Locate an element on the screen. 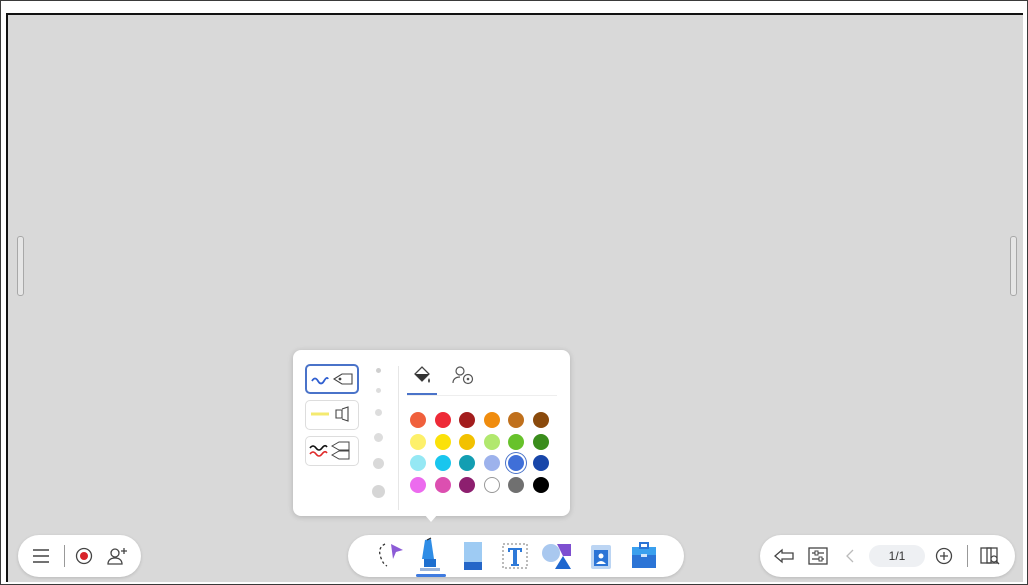  user-palette-icon is located at coordinates (463, 375).